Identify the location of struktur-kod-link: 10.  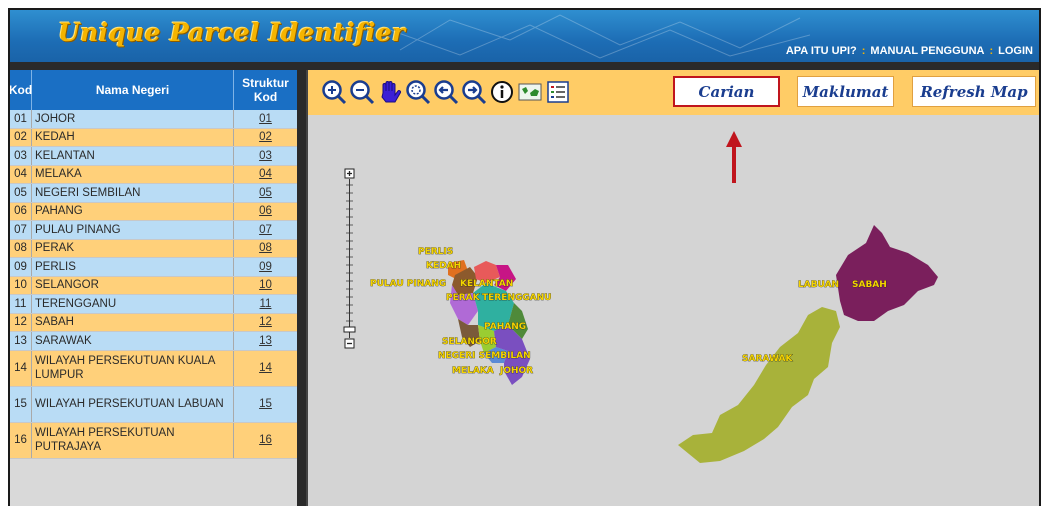
(265, 285).